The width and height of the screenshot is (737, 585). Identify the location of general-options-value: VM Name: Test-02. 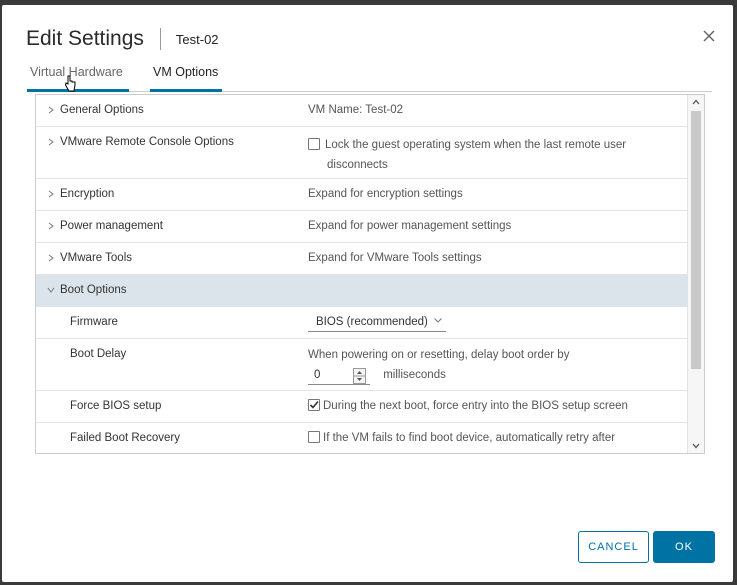
(356, 110).